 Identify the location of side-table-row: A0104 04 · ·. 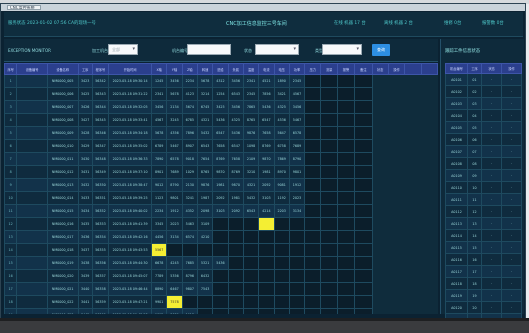
(483, 115).